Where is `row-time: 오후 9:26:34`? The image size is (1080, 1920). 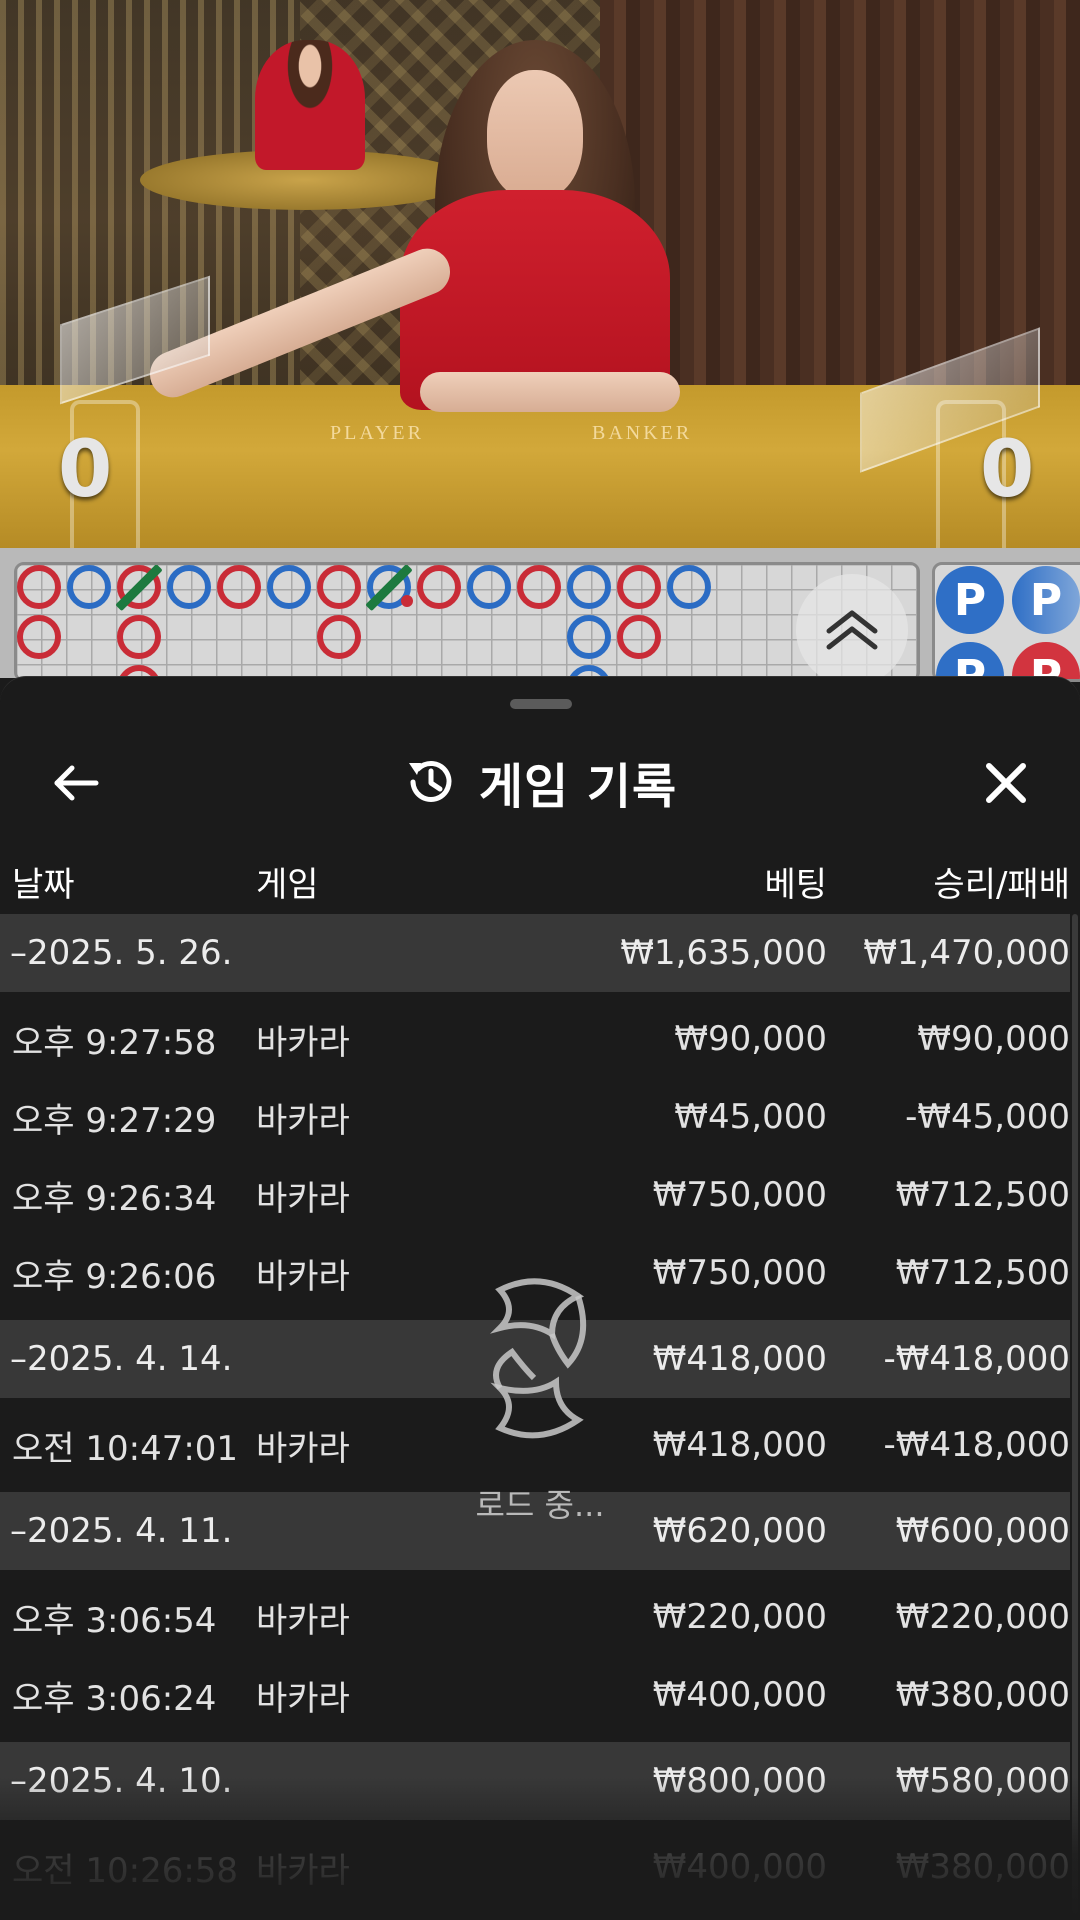 row-time: 오후 9:26:34 is located at coordinates (114, 1198).